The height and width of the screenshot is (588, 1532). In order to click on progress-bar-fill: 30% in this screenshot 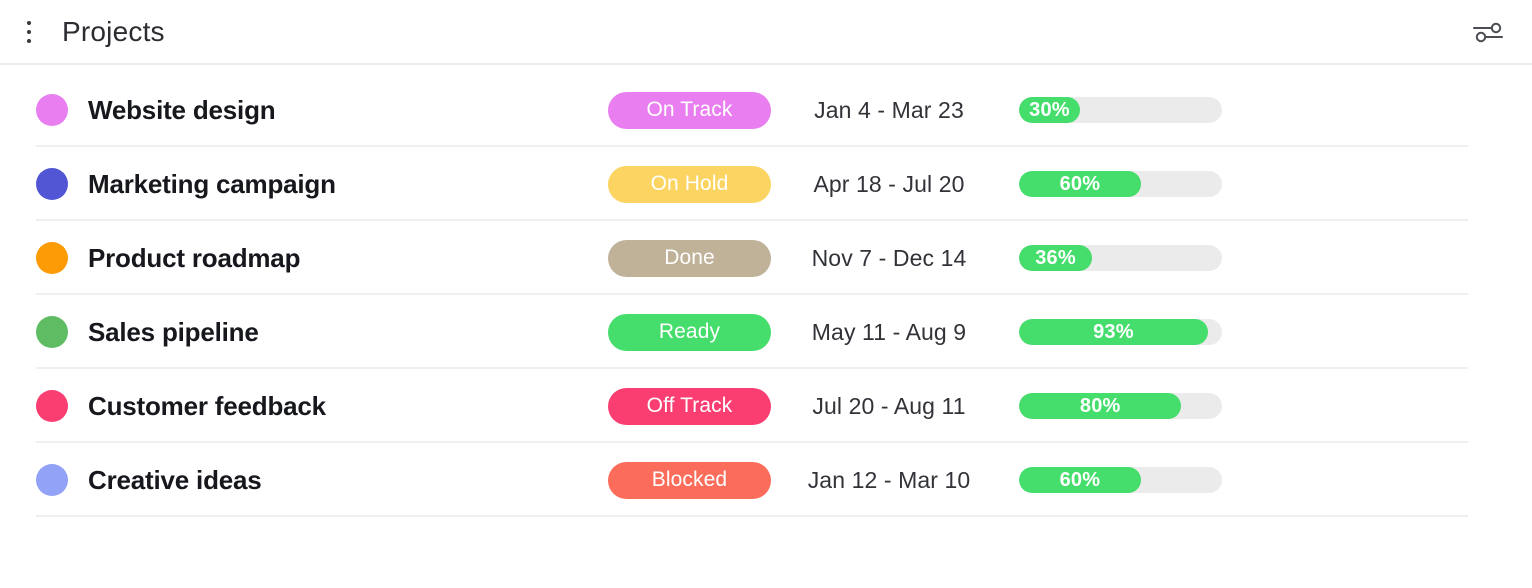, I will do `click(1049, 110)`.